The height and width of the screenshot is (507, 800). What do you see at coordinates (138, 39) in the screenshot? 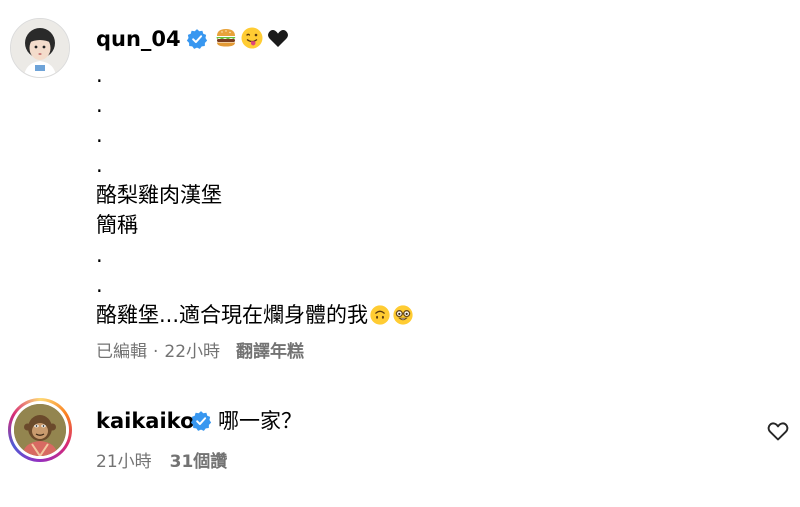
I see `caption-username: qun_04` at bounding box center [138, 39].